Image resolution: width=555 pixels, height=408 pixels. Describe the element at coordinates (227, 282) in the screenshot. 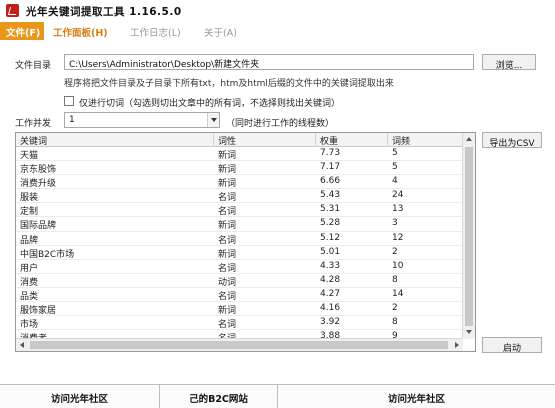

I see `cell-pos: 动词` at that location.